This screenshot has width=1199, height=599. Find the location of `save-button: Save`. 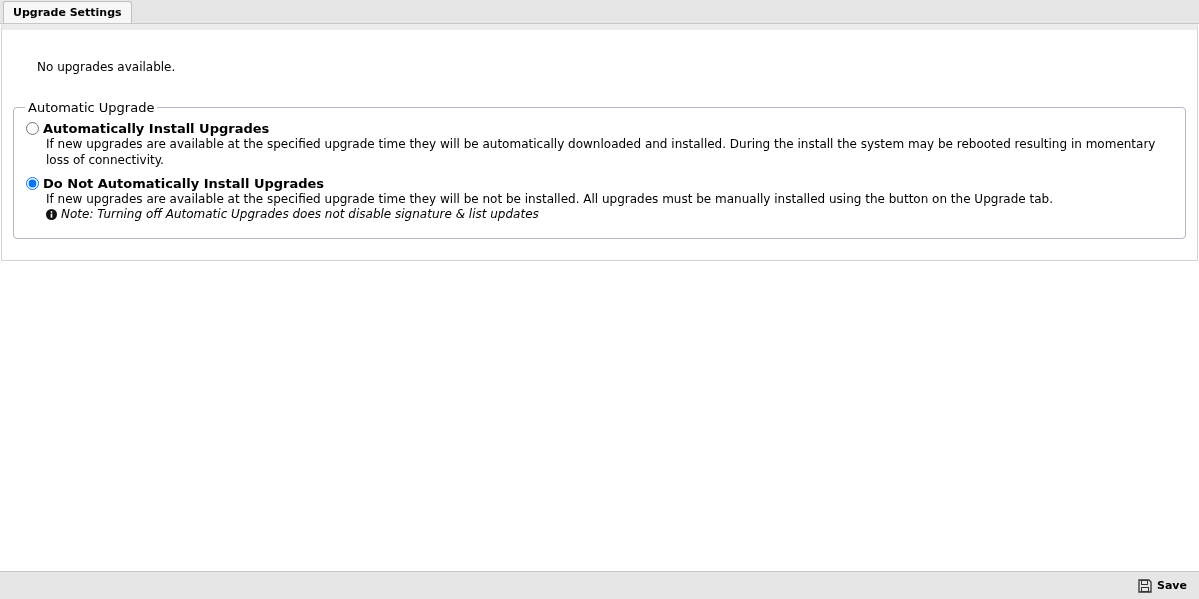

save-button: Save is located at coordinates (1162, 585).